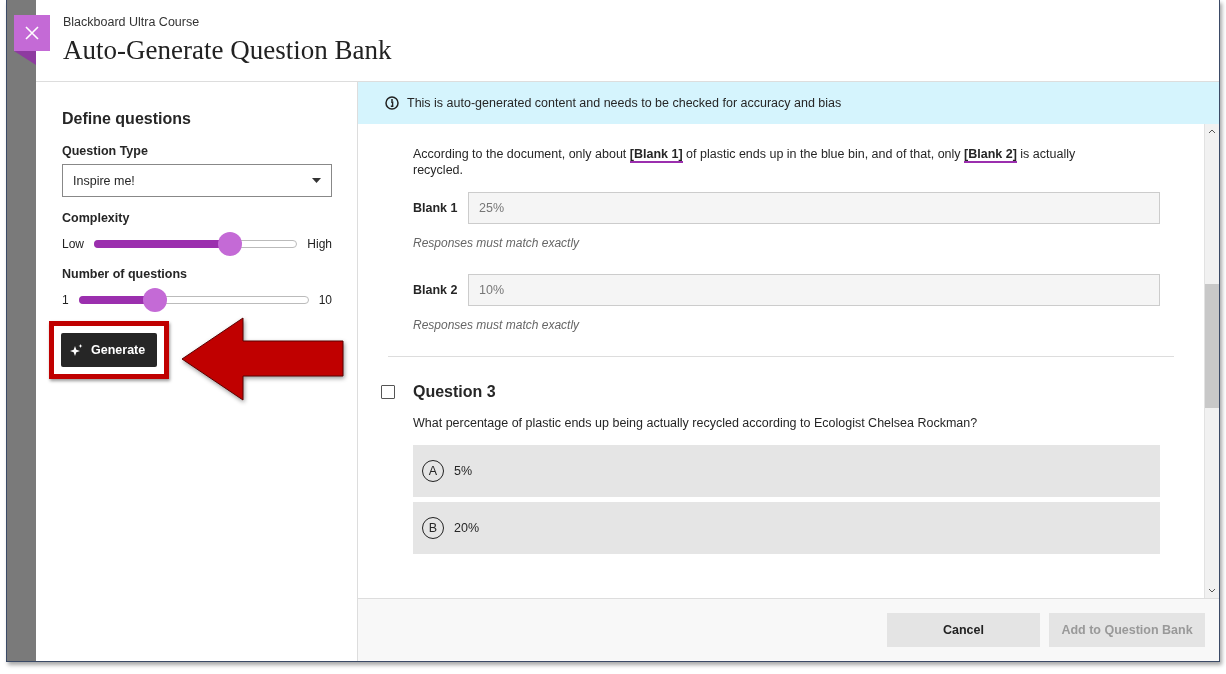 The width and height of the screenshot is (1226, 674). Describe the element at coordinates (109, 350) in the screenshot. I see `generate-button: Generate` at that location.